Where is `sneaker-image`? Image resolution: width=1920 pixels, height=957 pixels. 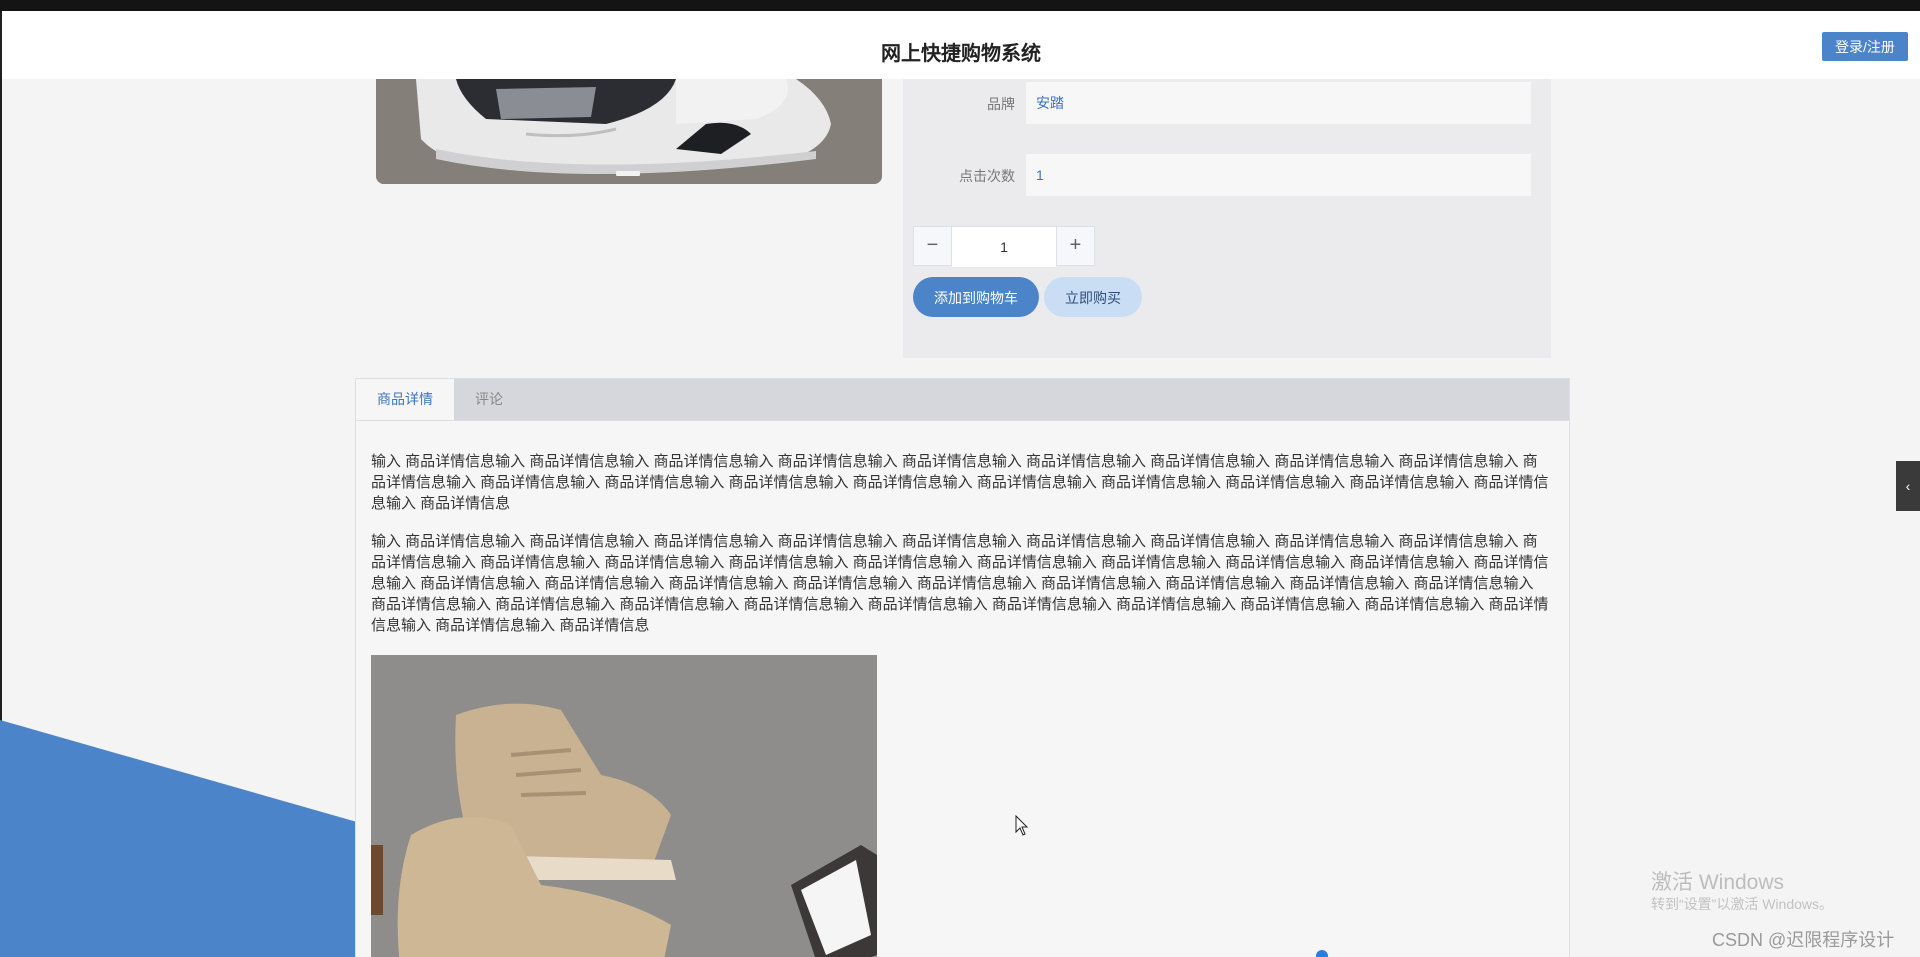 sneaker-image is located at coordinates (629, 131).